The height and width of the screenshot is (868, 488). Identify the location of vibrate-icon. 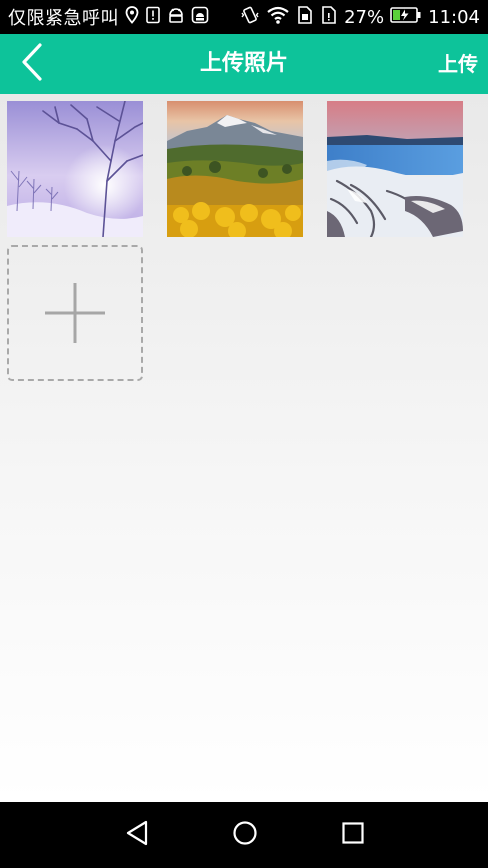
(250, 17).